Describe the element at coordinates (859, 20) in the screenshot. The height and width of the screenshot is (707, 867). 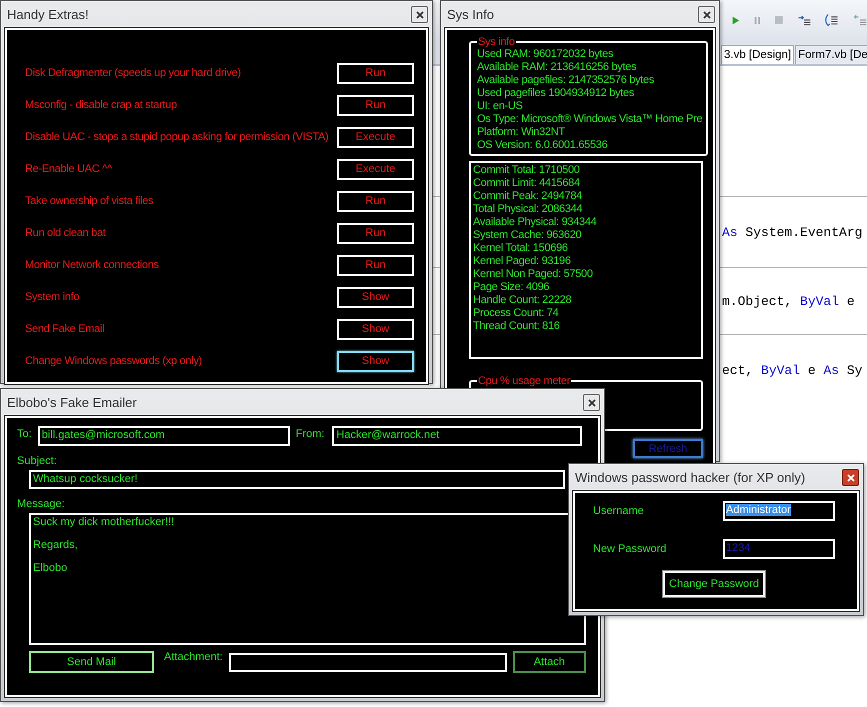
I see `step-out-icon` at that location.